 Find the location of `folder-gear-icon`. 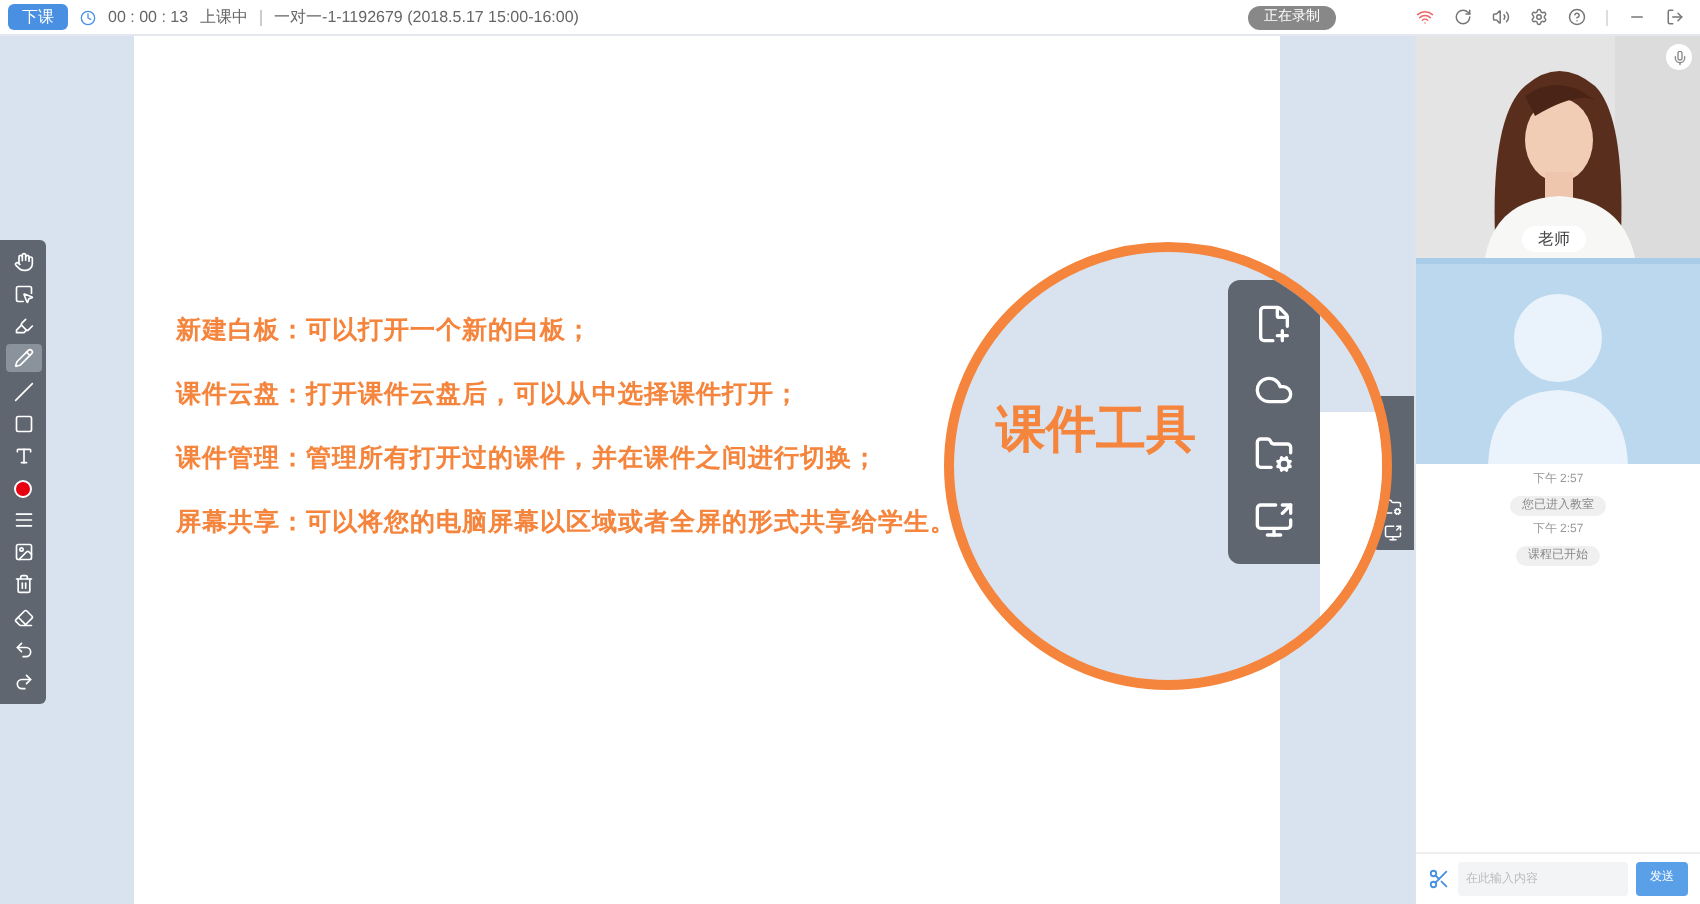

folder-gear-icon is located at coordinates (1274, 454).